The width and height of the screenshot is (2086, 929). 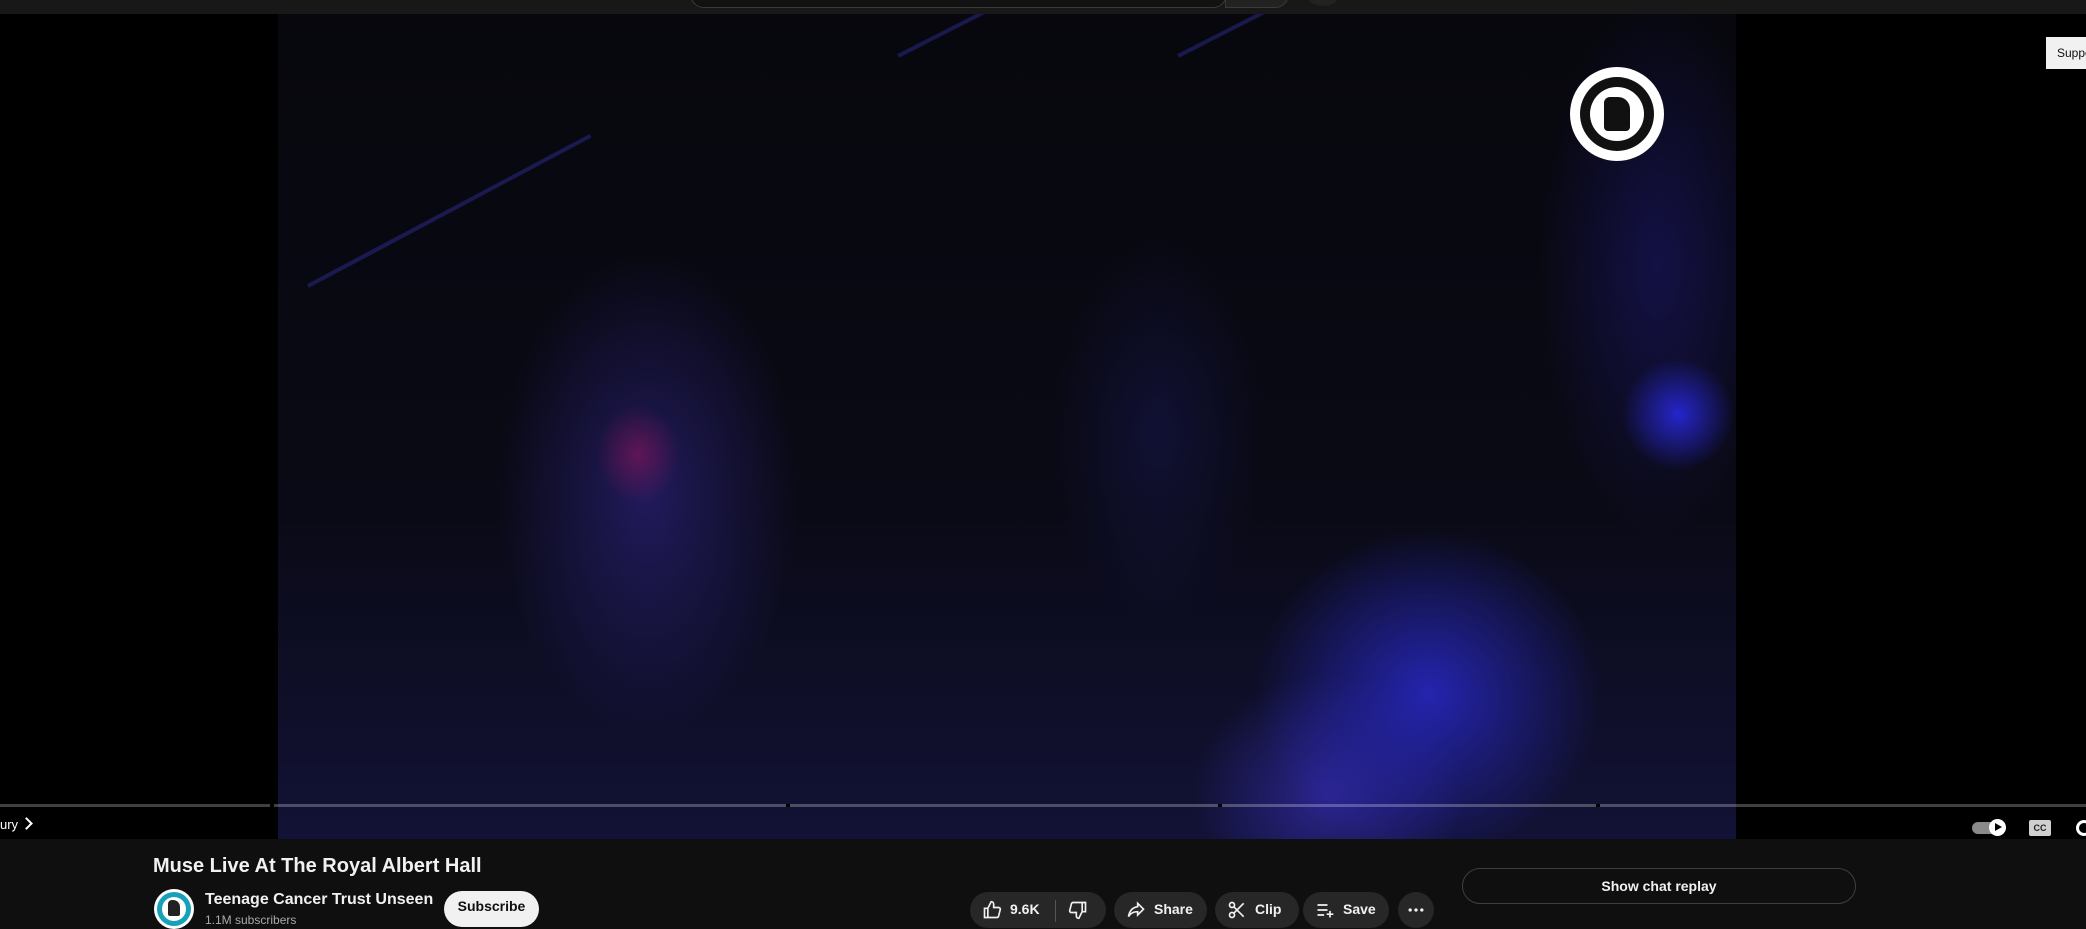 I want to click on masthead, so click(x=1043, y=7).